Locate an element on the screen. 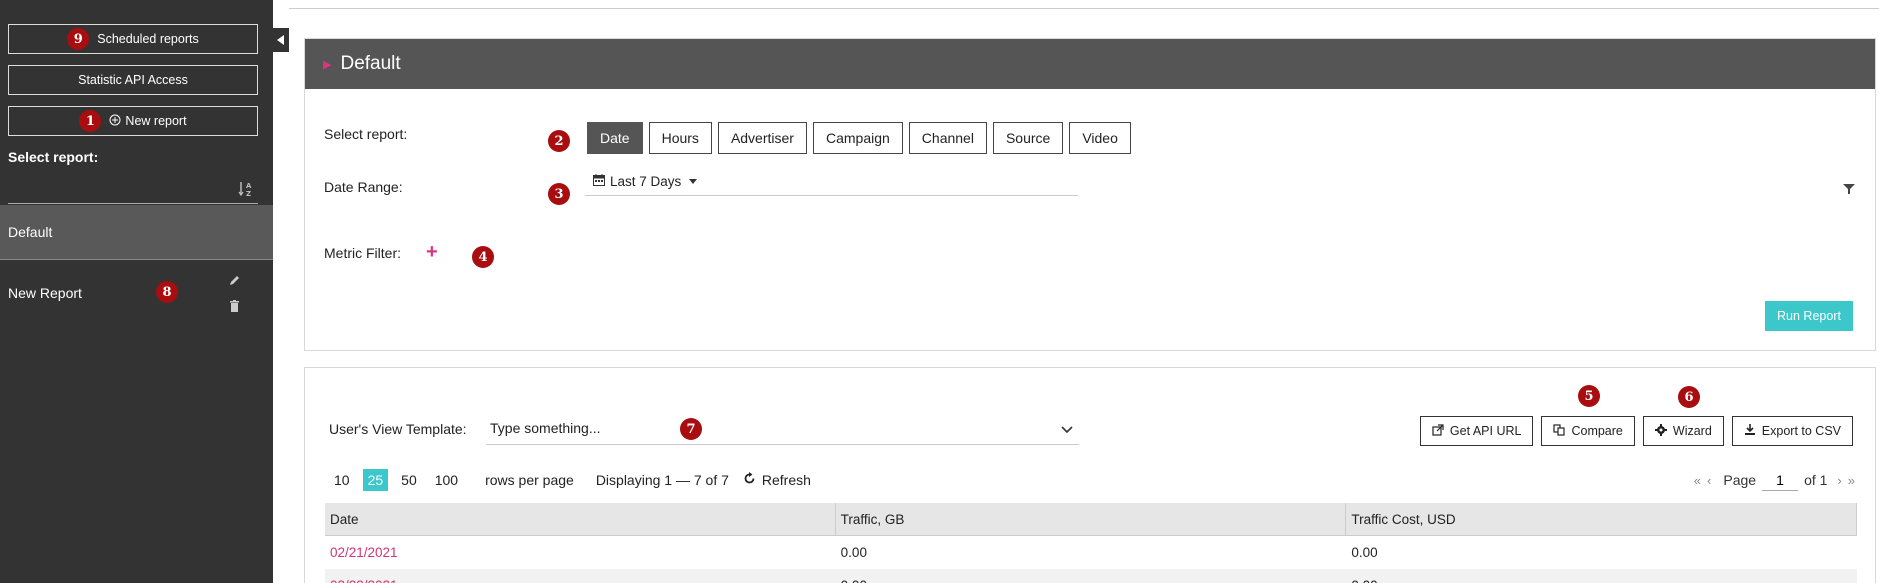 The width and height of the screenshot is (1879, 583). last-page-button: » is located at coordinates (1851, 480).